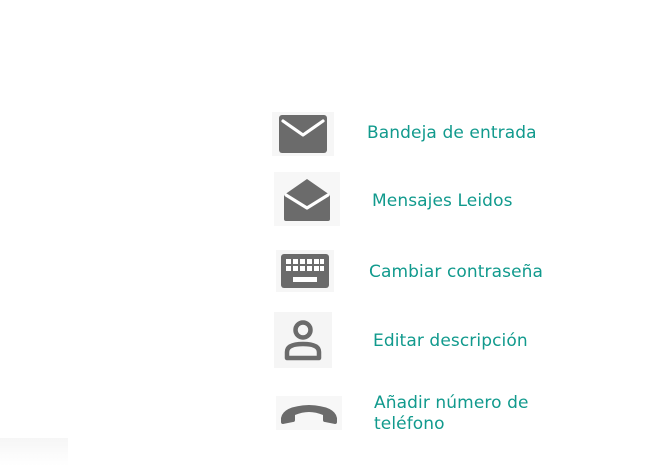 This screenshot has width=652, height=466. Describe the element at coordinates (303, 340) in the screenshot. I see `person-icon` at that location.